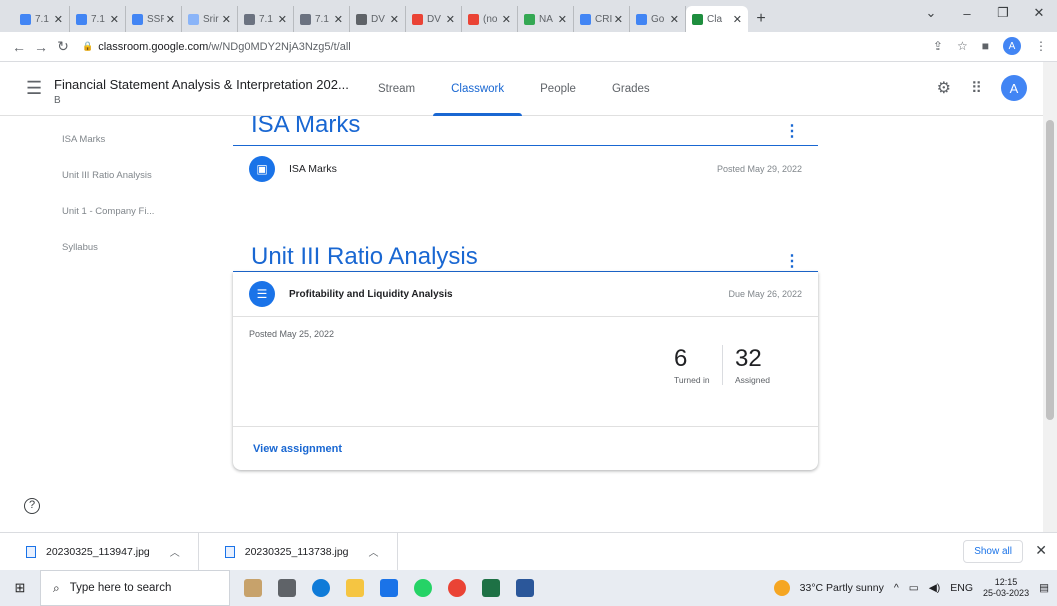 This screenshot has height=606, width=1057. Describe the element at coordinates (692, 365) in the screenshot. I see `turned-in-stat: 6 Turned in` at that location.